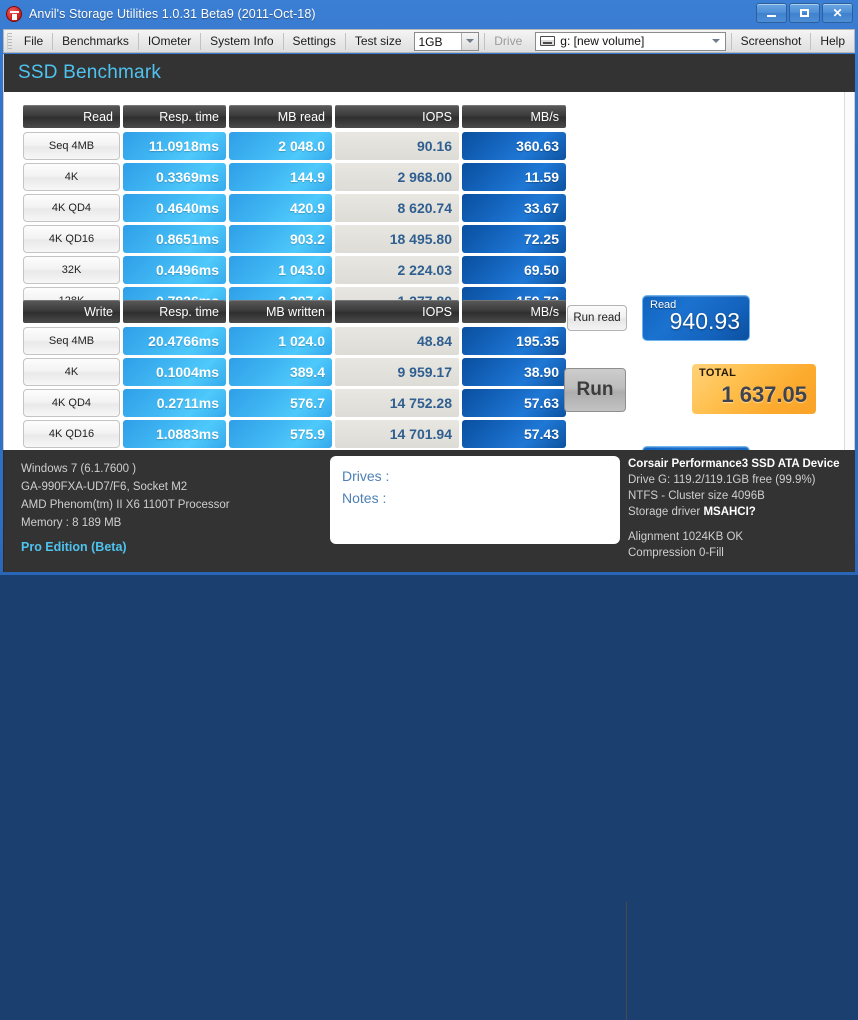 The width and height of the screenshot is (858, 1020). Describe the element at coordinates (71, 116) in the screenshot. I see `col-header-read: Read` at that location.